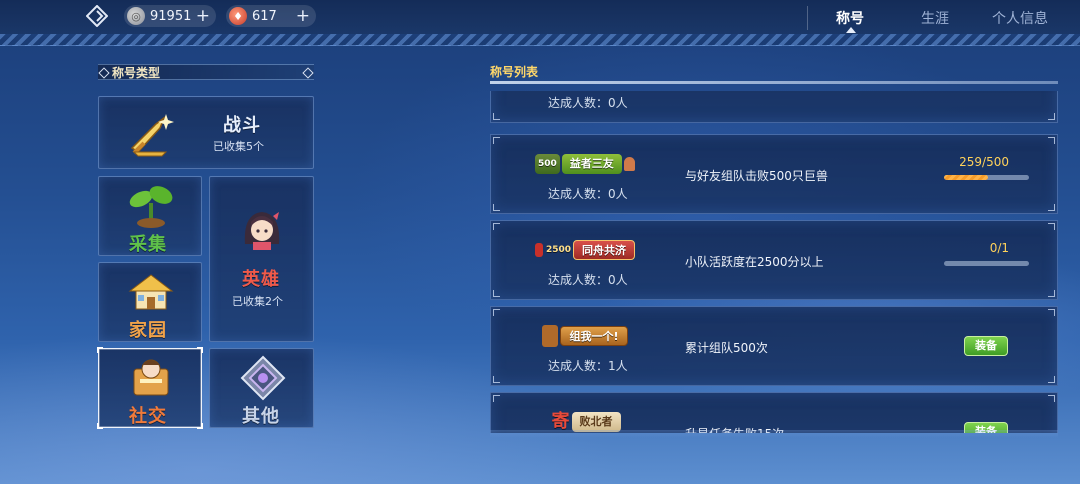 The height and width of the screenshot is (484, 1080). I want to click on equip-button: 装备, so click(986, 346).